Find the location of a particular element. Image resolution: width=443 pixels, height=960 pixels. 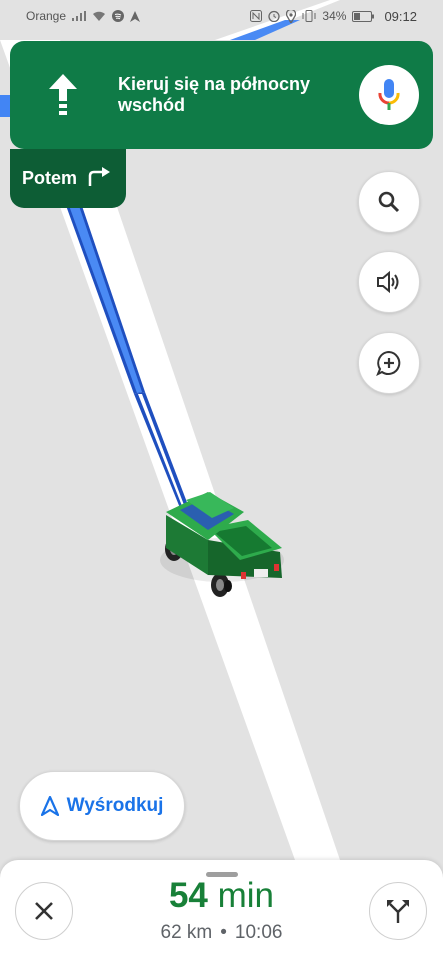

carrier-label: Orange is located at coordinates (46, 16).